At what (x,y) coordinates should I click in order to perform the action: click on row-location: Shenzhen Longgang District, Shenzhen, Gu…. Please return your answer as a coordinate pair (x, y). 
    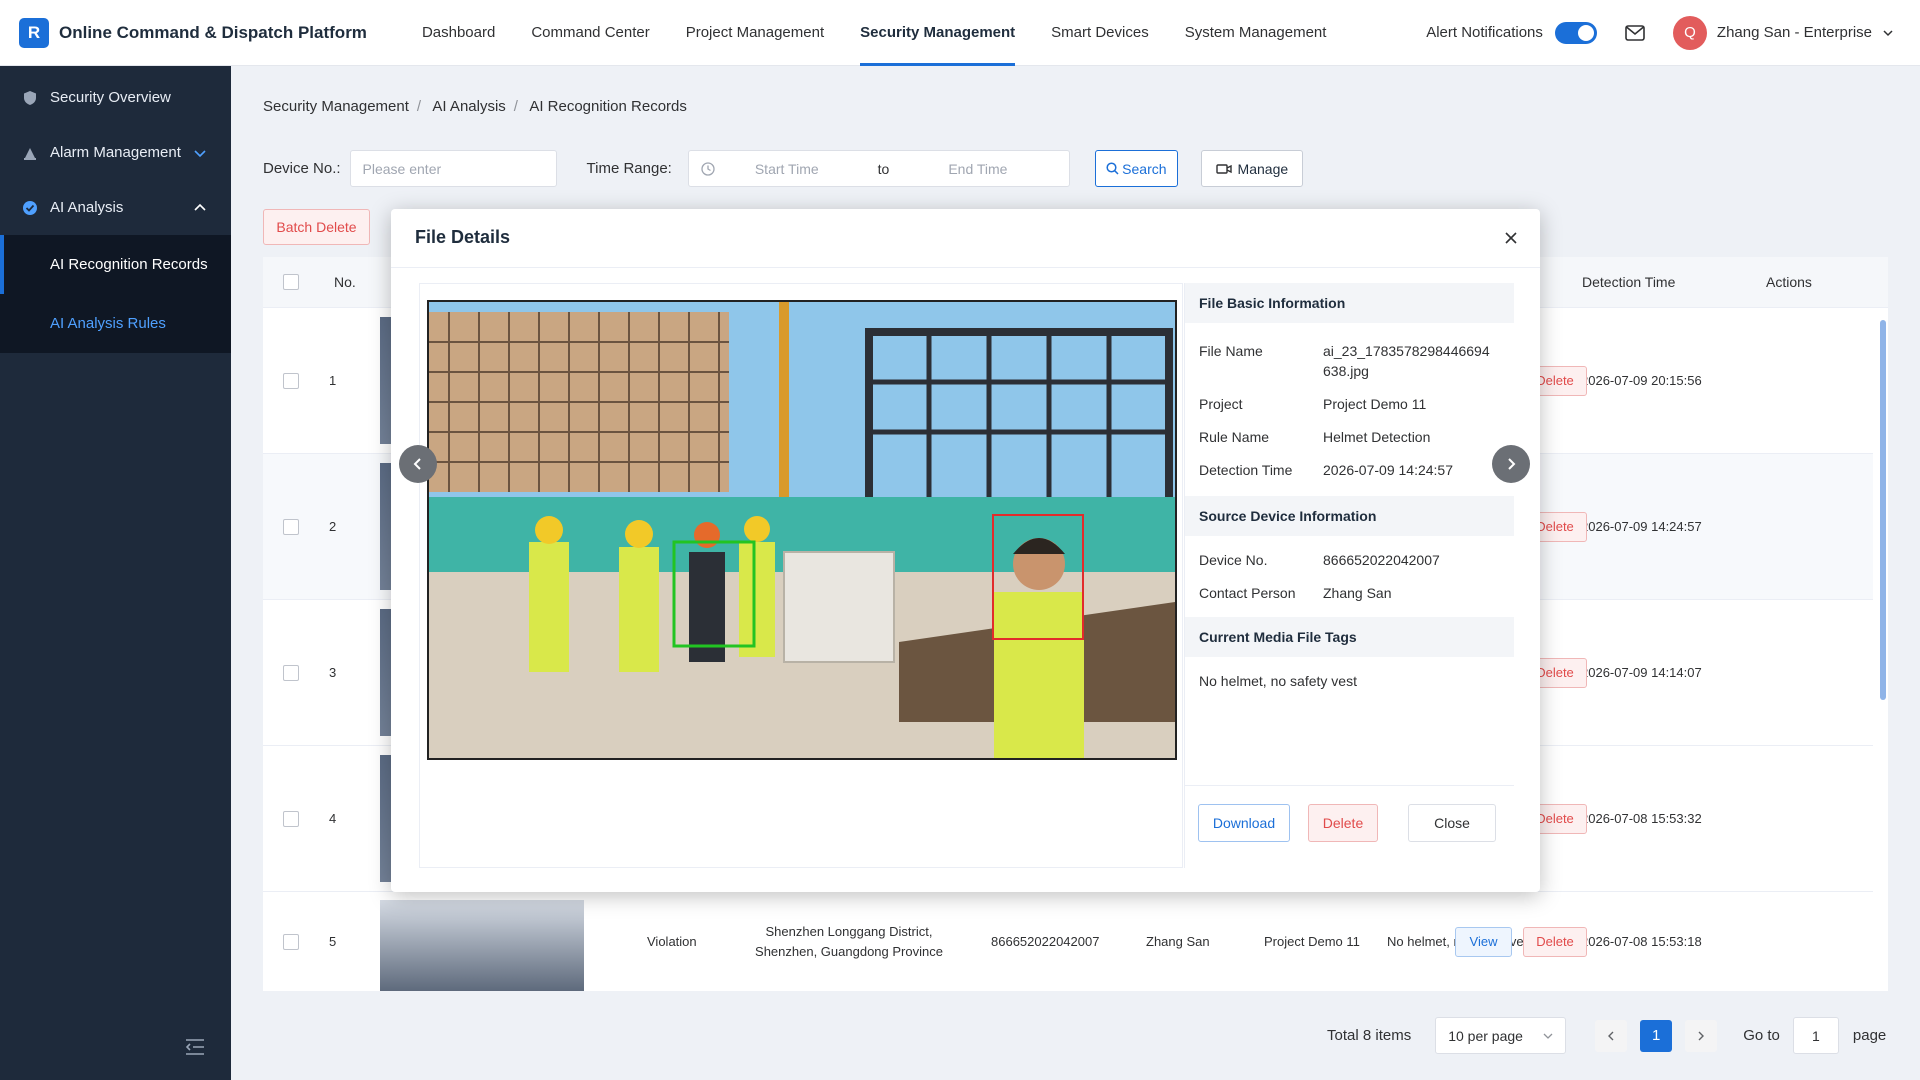
    Looking at the image, I should click on (849, 941).